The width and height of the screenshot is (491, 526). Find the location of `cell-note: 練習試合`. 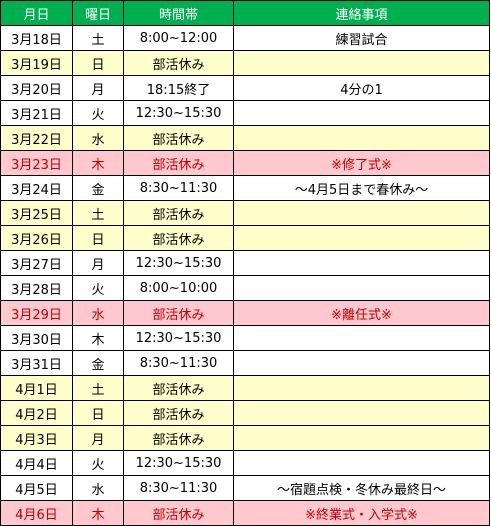

cell-note: 練習試合 is located at coordinates (361, 38).